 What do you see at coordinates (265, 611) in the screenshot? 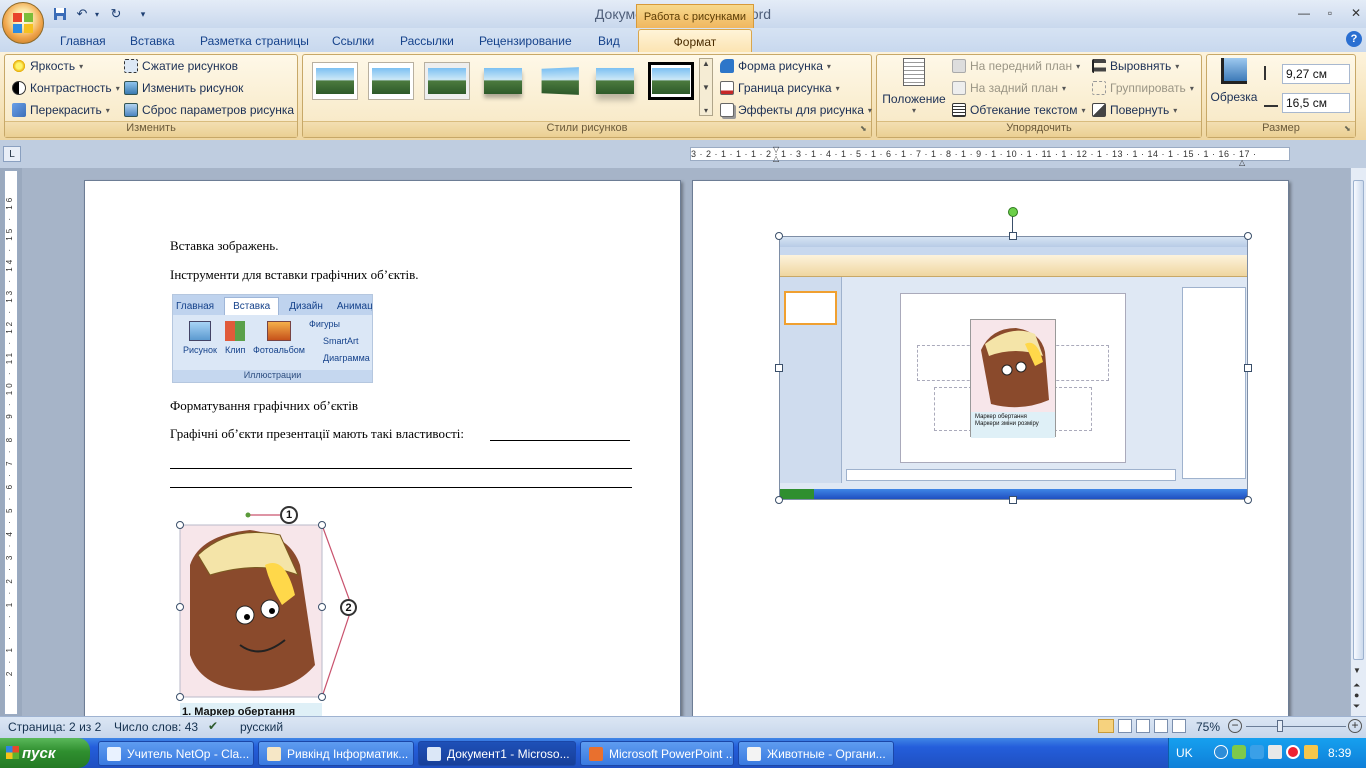
I see `book-figure-image: 1 2 1. Маркер обертання` at bounding box center [265, 611].